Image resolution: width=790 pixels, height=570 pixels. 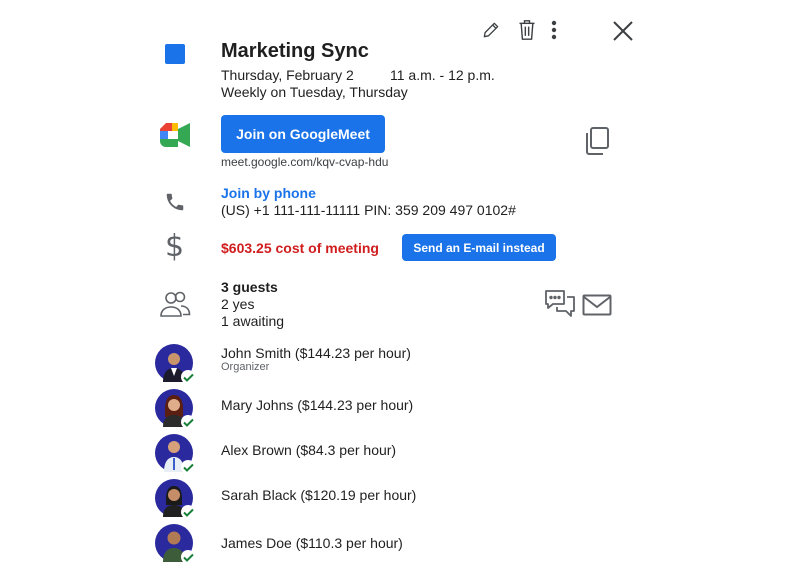 What do you see at coordinates (175, 499) in the screenshot?
I see `guest-avatar-sarah-black` at bounding box center [175, 499].